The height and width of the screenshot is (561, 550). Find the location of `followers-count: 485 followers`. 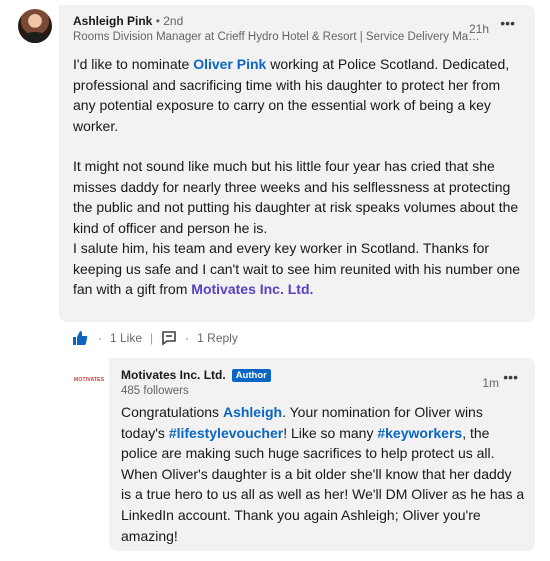

followers-count: 485 followers is located at coordinates (155, 391).